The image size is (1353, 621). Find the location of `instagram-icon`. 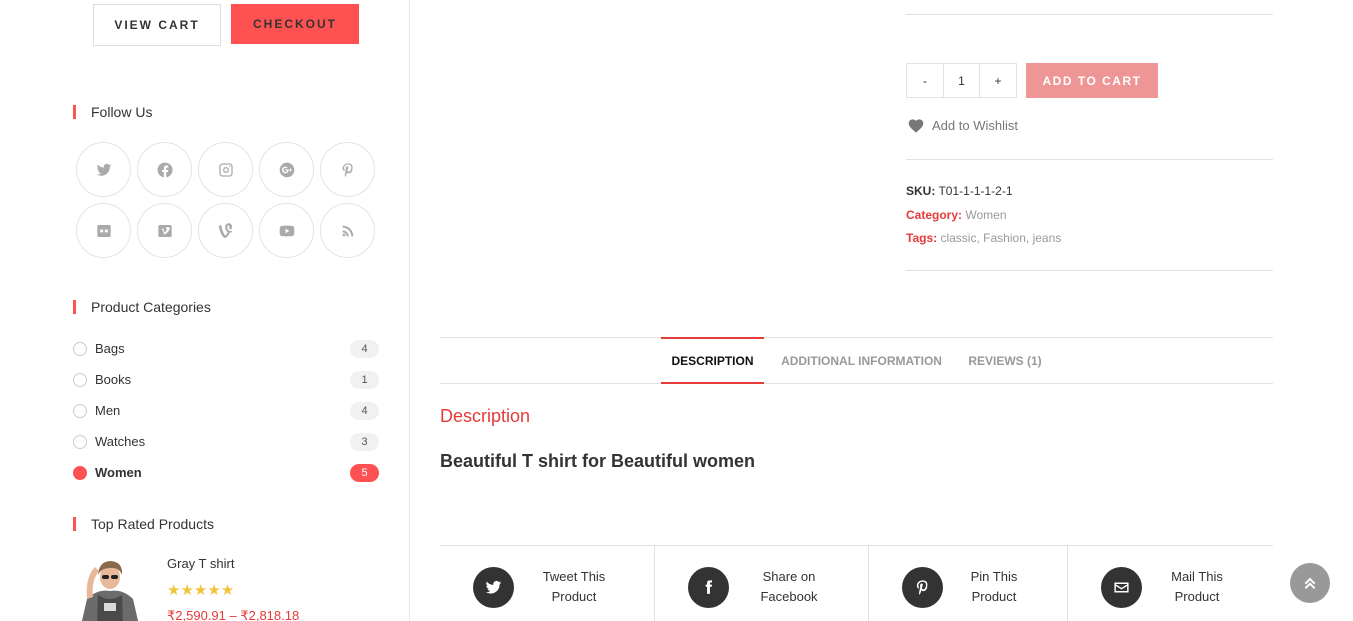

instagram-icon is located at coordinates (225, 169).